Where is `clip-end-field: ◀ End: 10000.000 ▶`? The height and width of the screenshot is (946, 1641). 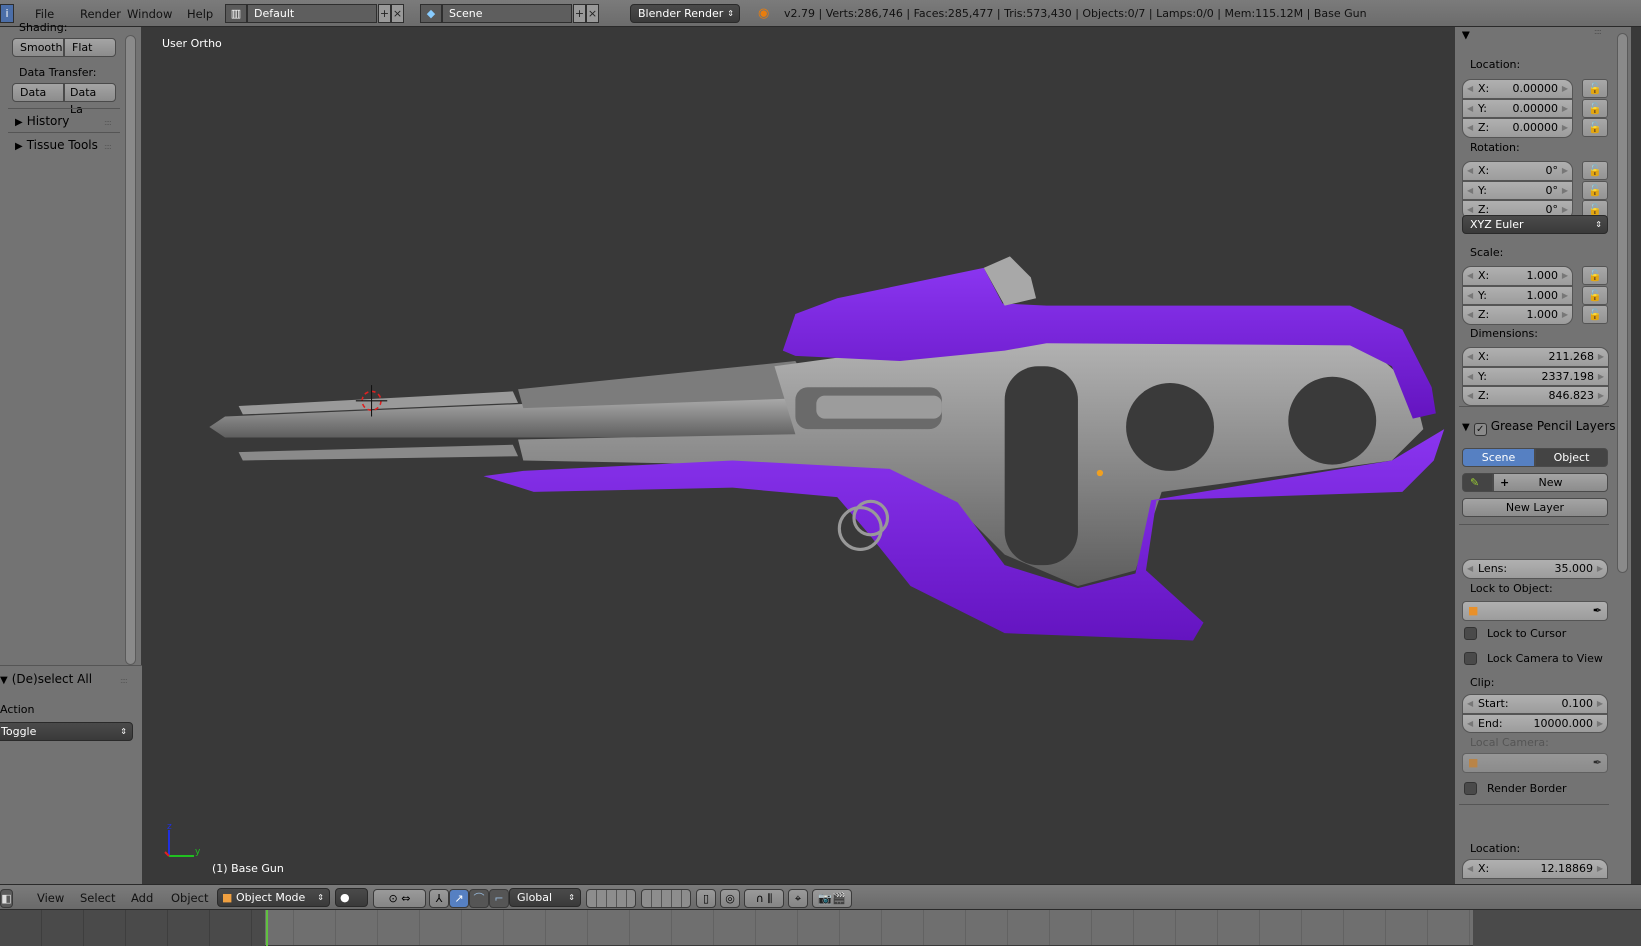
clip-end-field: ◀ End: 10000.000 ▶ is located at coordinates (1535, 723).